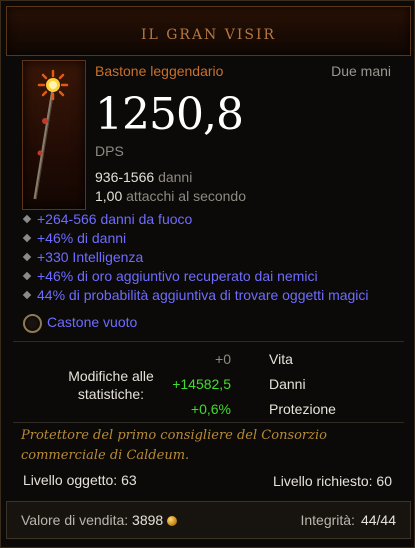 The height and width of the screenshot is (548, 415). I want to click on attack-speed-line: 1,00 attacchi al secondo, so click(170, 196).